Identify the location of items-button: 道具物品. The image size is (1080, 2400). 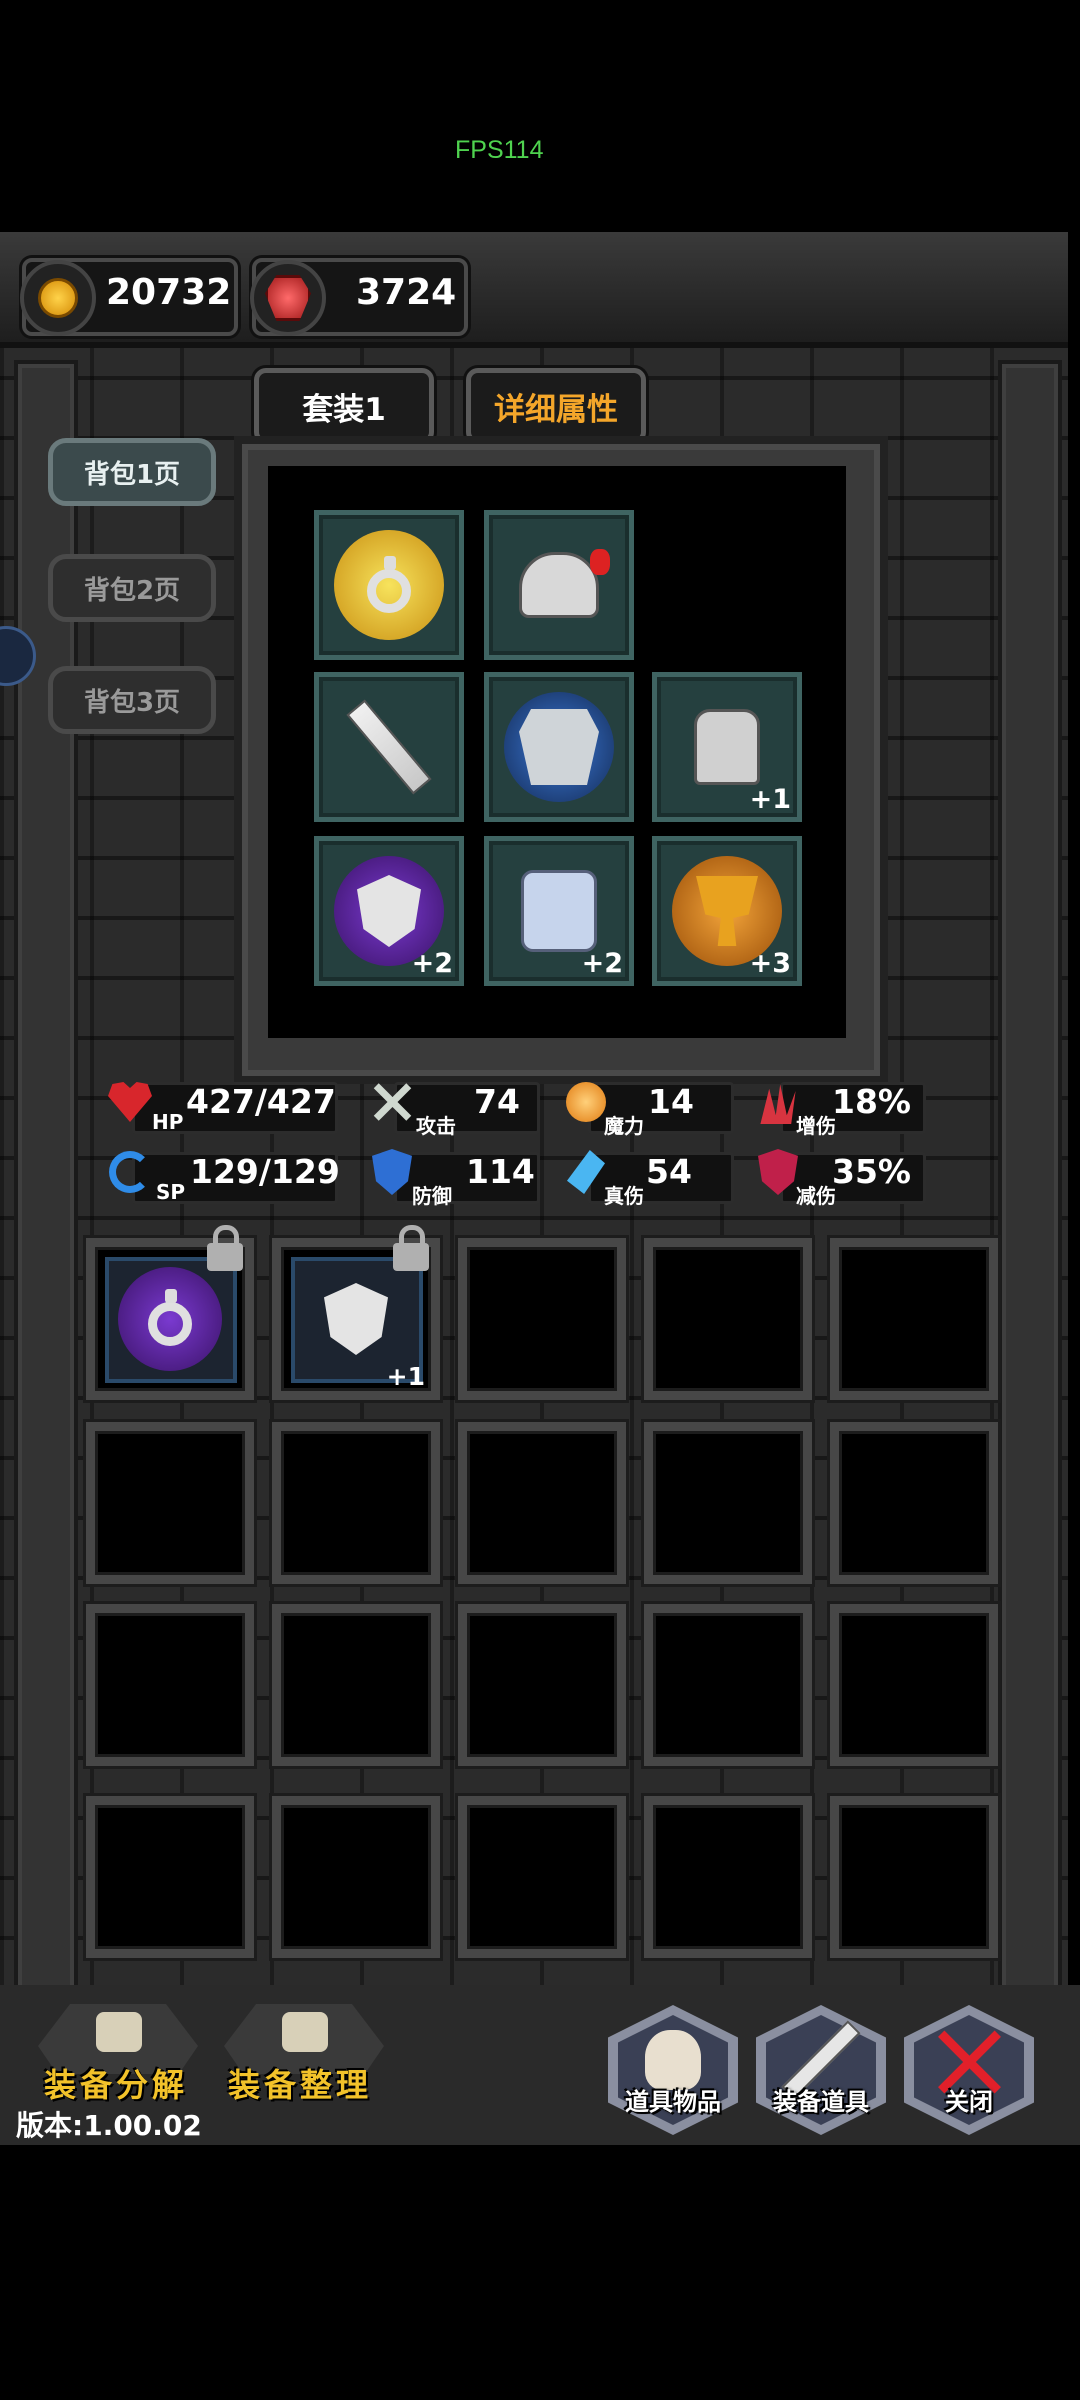
(673, 2070).